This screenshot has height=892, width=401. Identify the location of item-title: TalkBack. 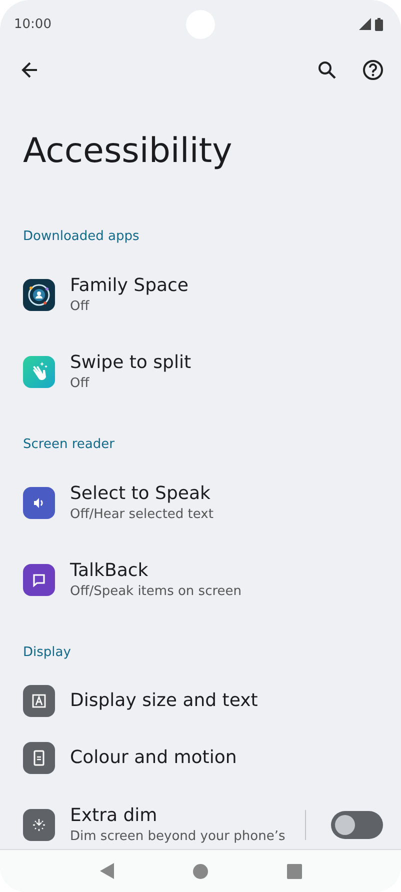
(110, 570).